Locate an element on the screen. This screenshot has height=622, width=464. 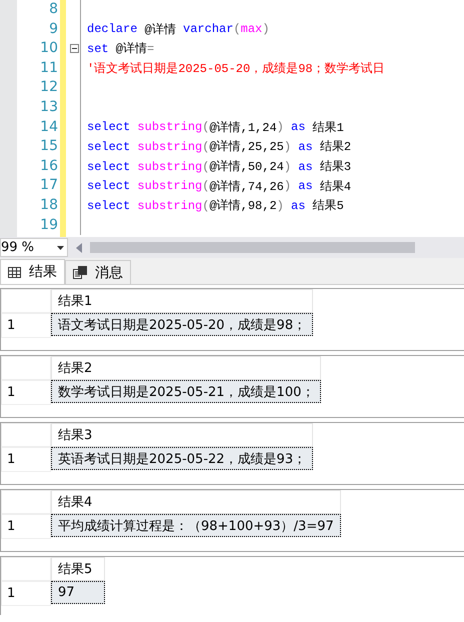
code-line: select substring(@详情,1,24) as 结果1 is located at coordinates (215, 127).